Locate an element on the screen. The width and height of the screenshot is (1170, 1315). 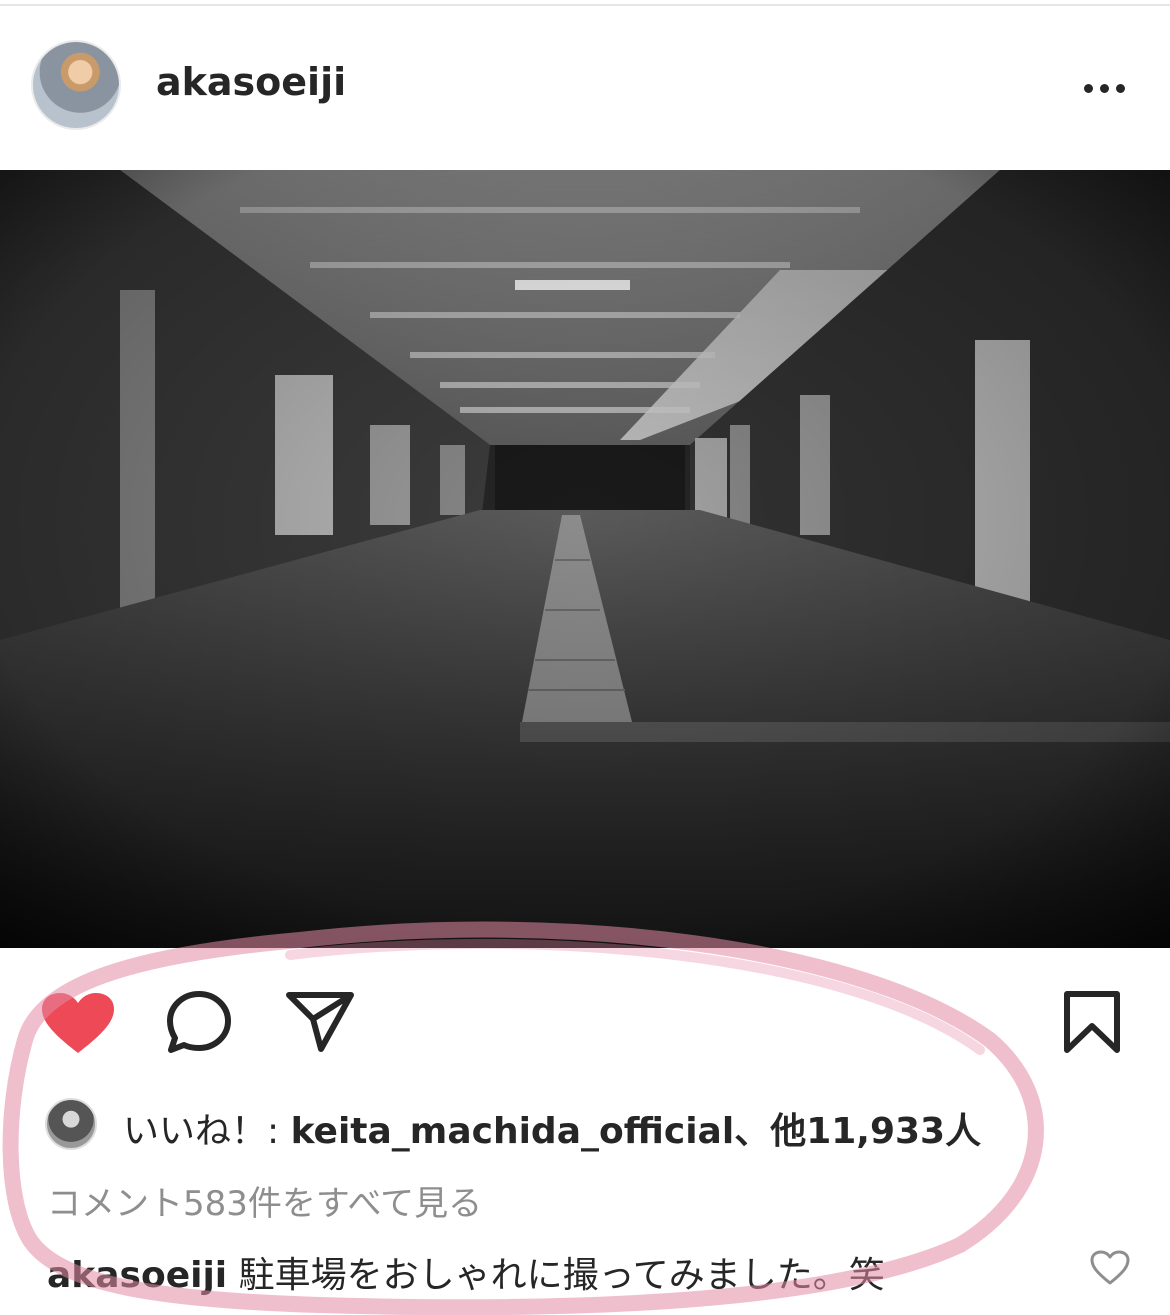
heart-filled-icon is located at coordinates (78, 1026).